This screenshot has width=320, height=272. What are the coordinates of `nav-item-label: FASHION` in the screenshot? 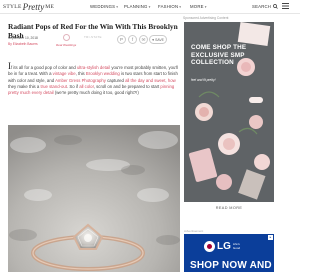 It's located at (168, 6).